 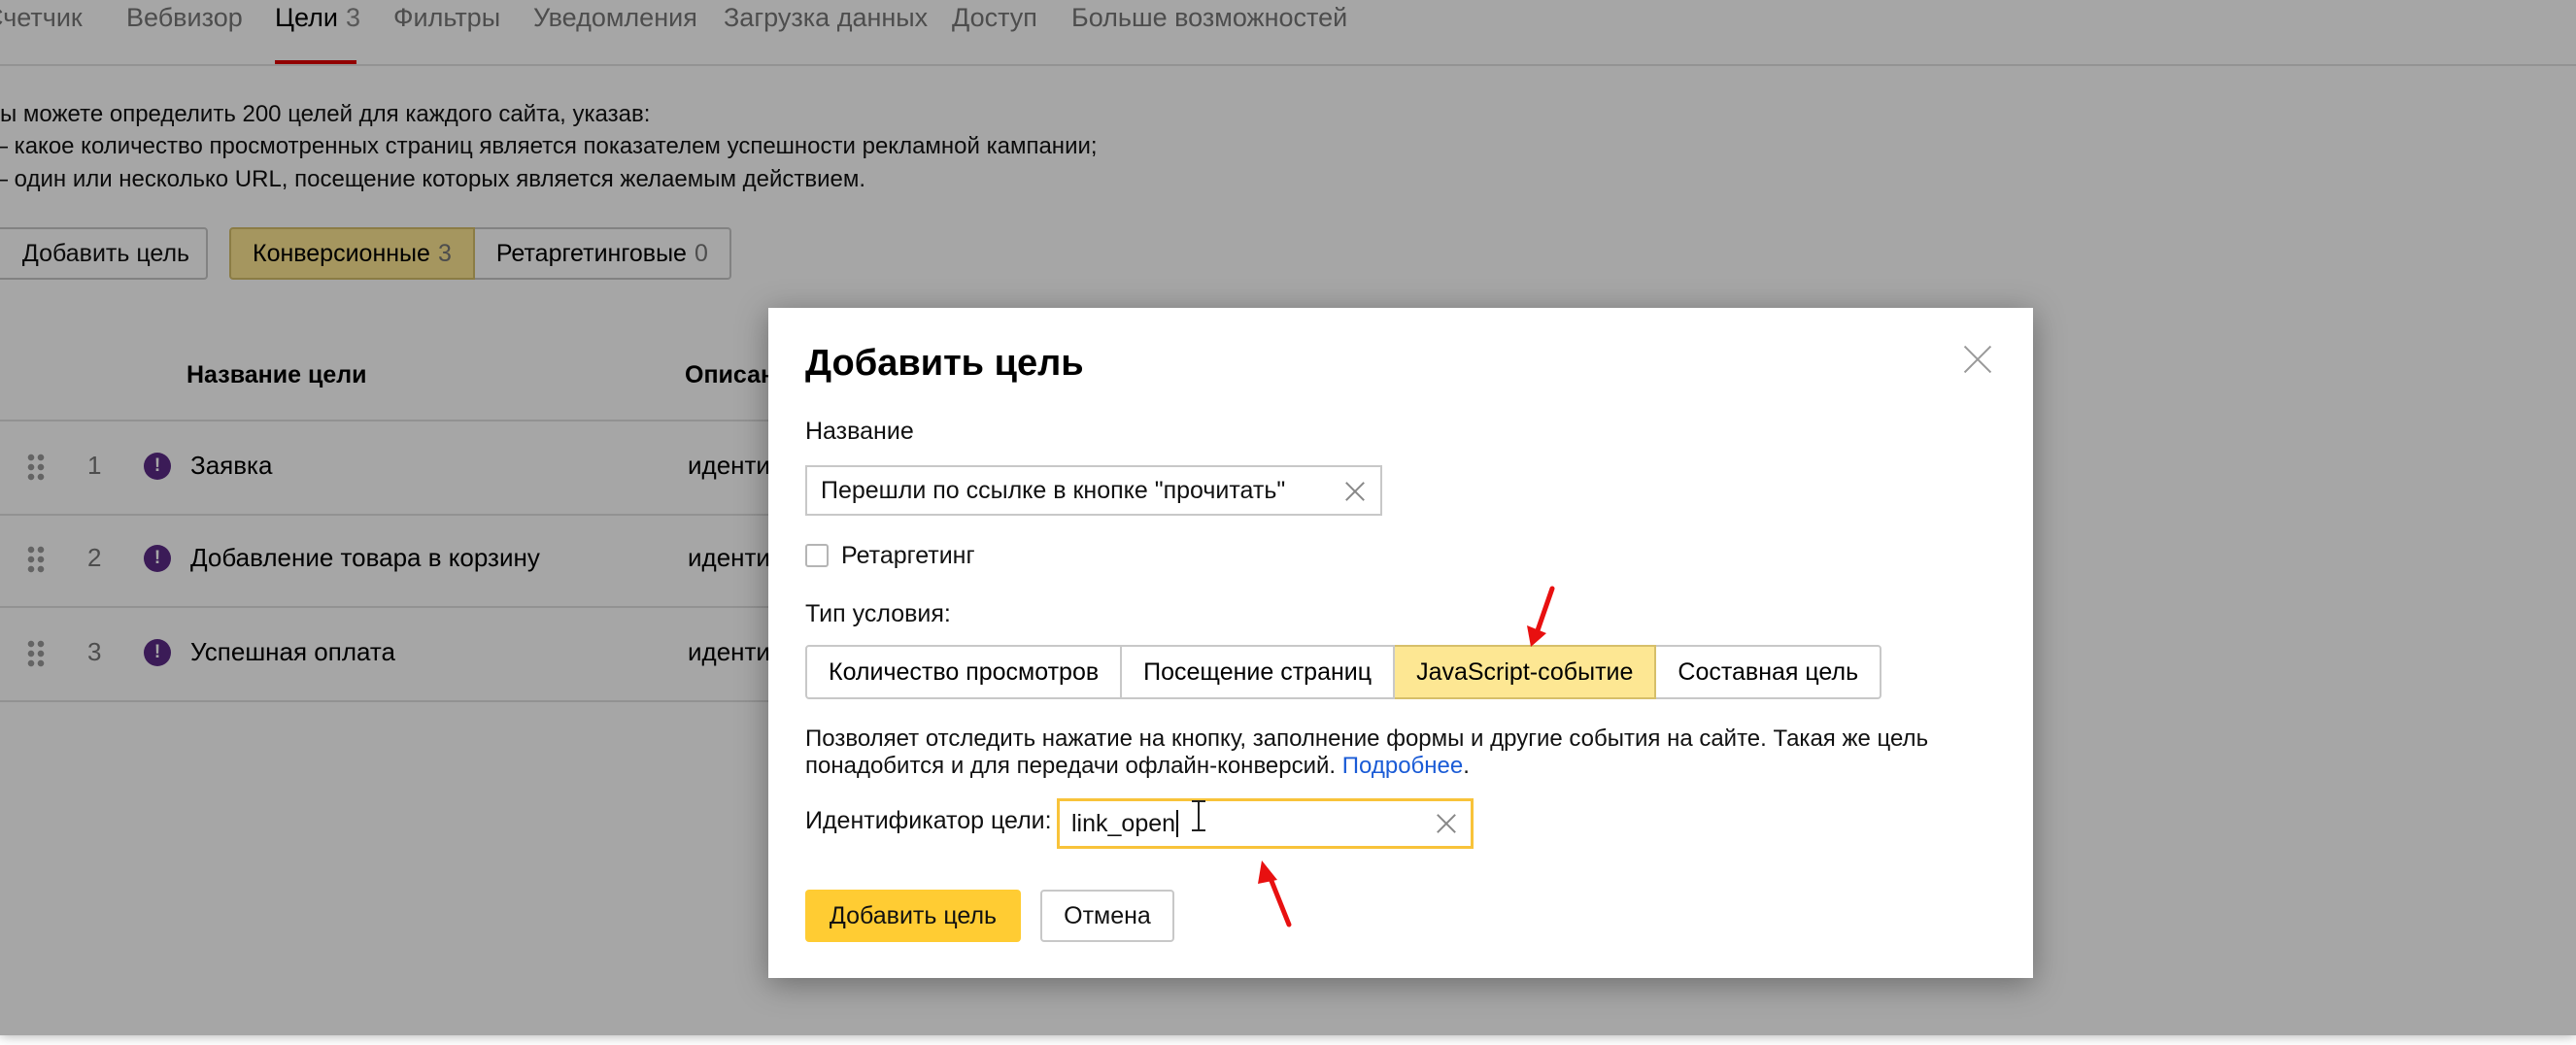 I want to click on goal-id-value: link_open, so click(x=1123, y=823).